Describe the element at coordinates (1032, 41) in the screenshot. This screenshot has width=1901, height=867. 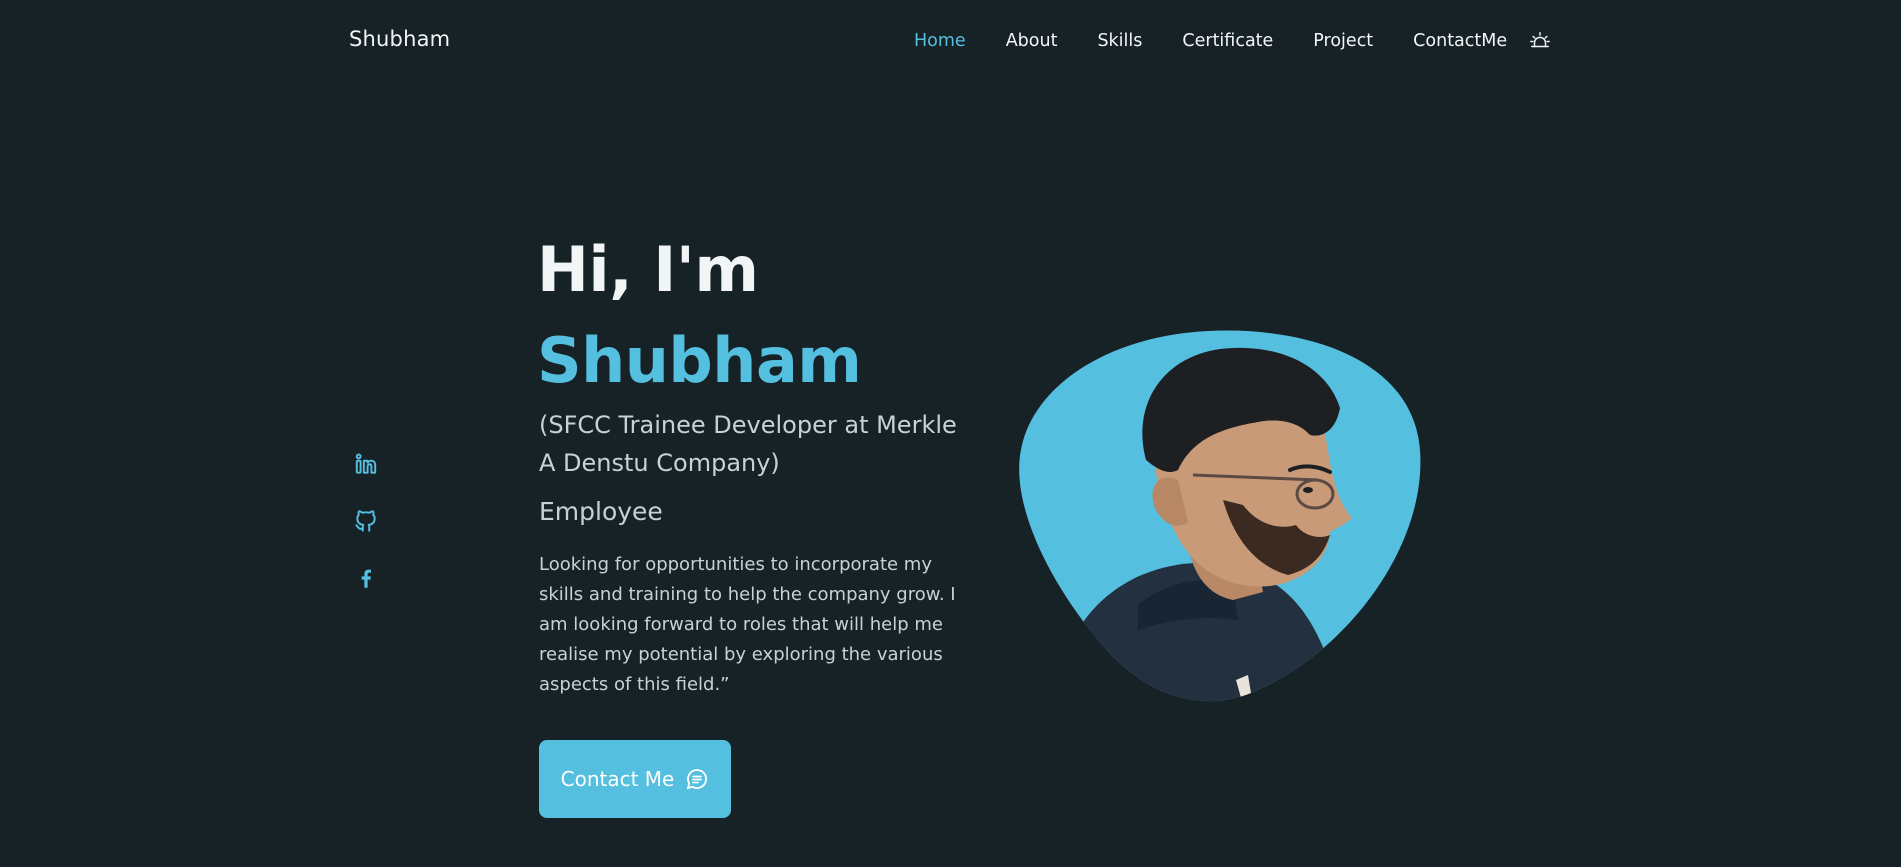
I see `nav-about: About` at that location.